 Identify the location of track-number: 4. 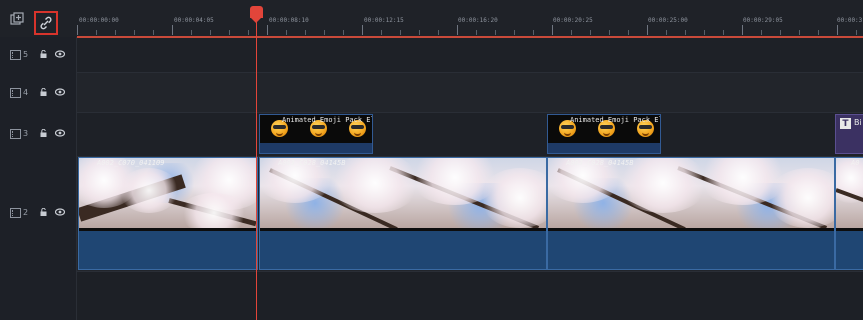
(26, 92).